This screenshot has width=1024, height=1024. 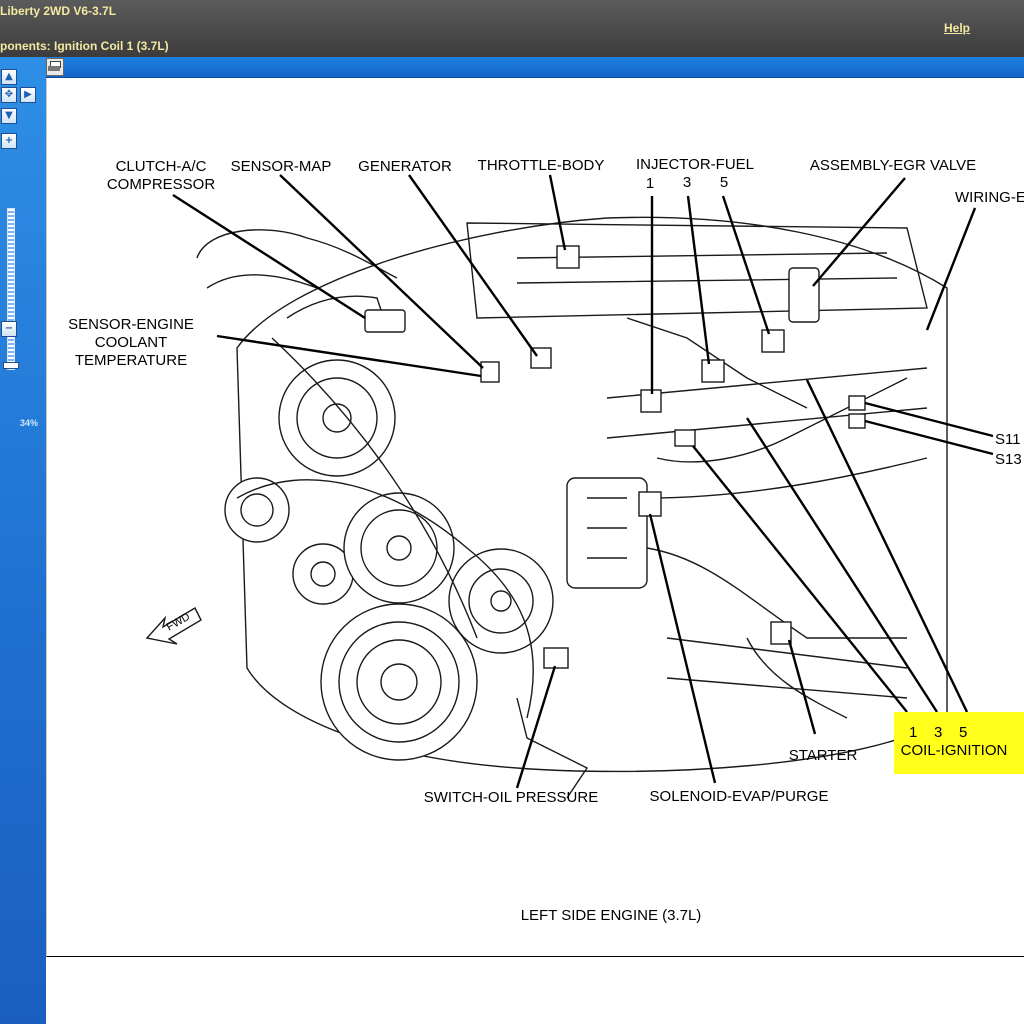 What do you see at coordinates (11, 365) in the screenshot?
I see `zoom-slider-thumb` at bounding box center [11, 365].